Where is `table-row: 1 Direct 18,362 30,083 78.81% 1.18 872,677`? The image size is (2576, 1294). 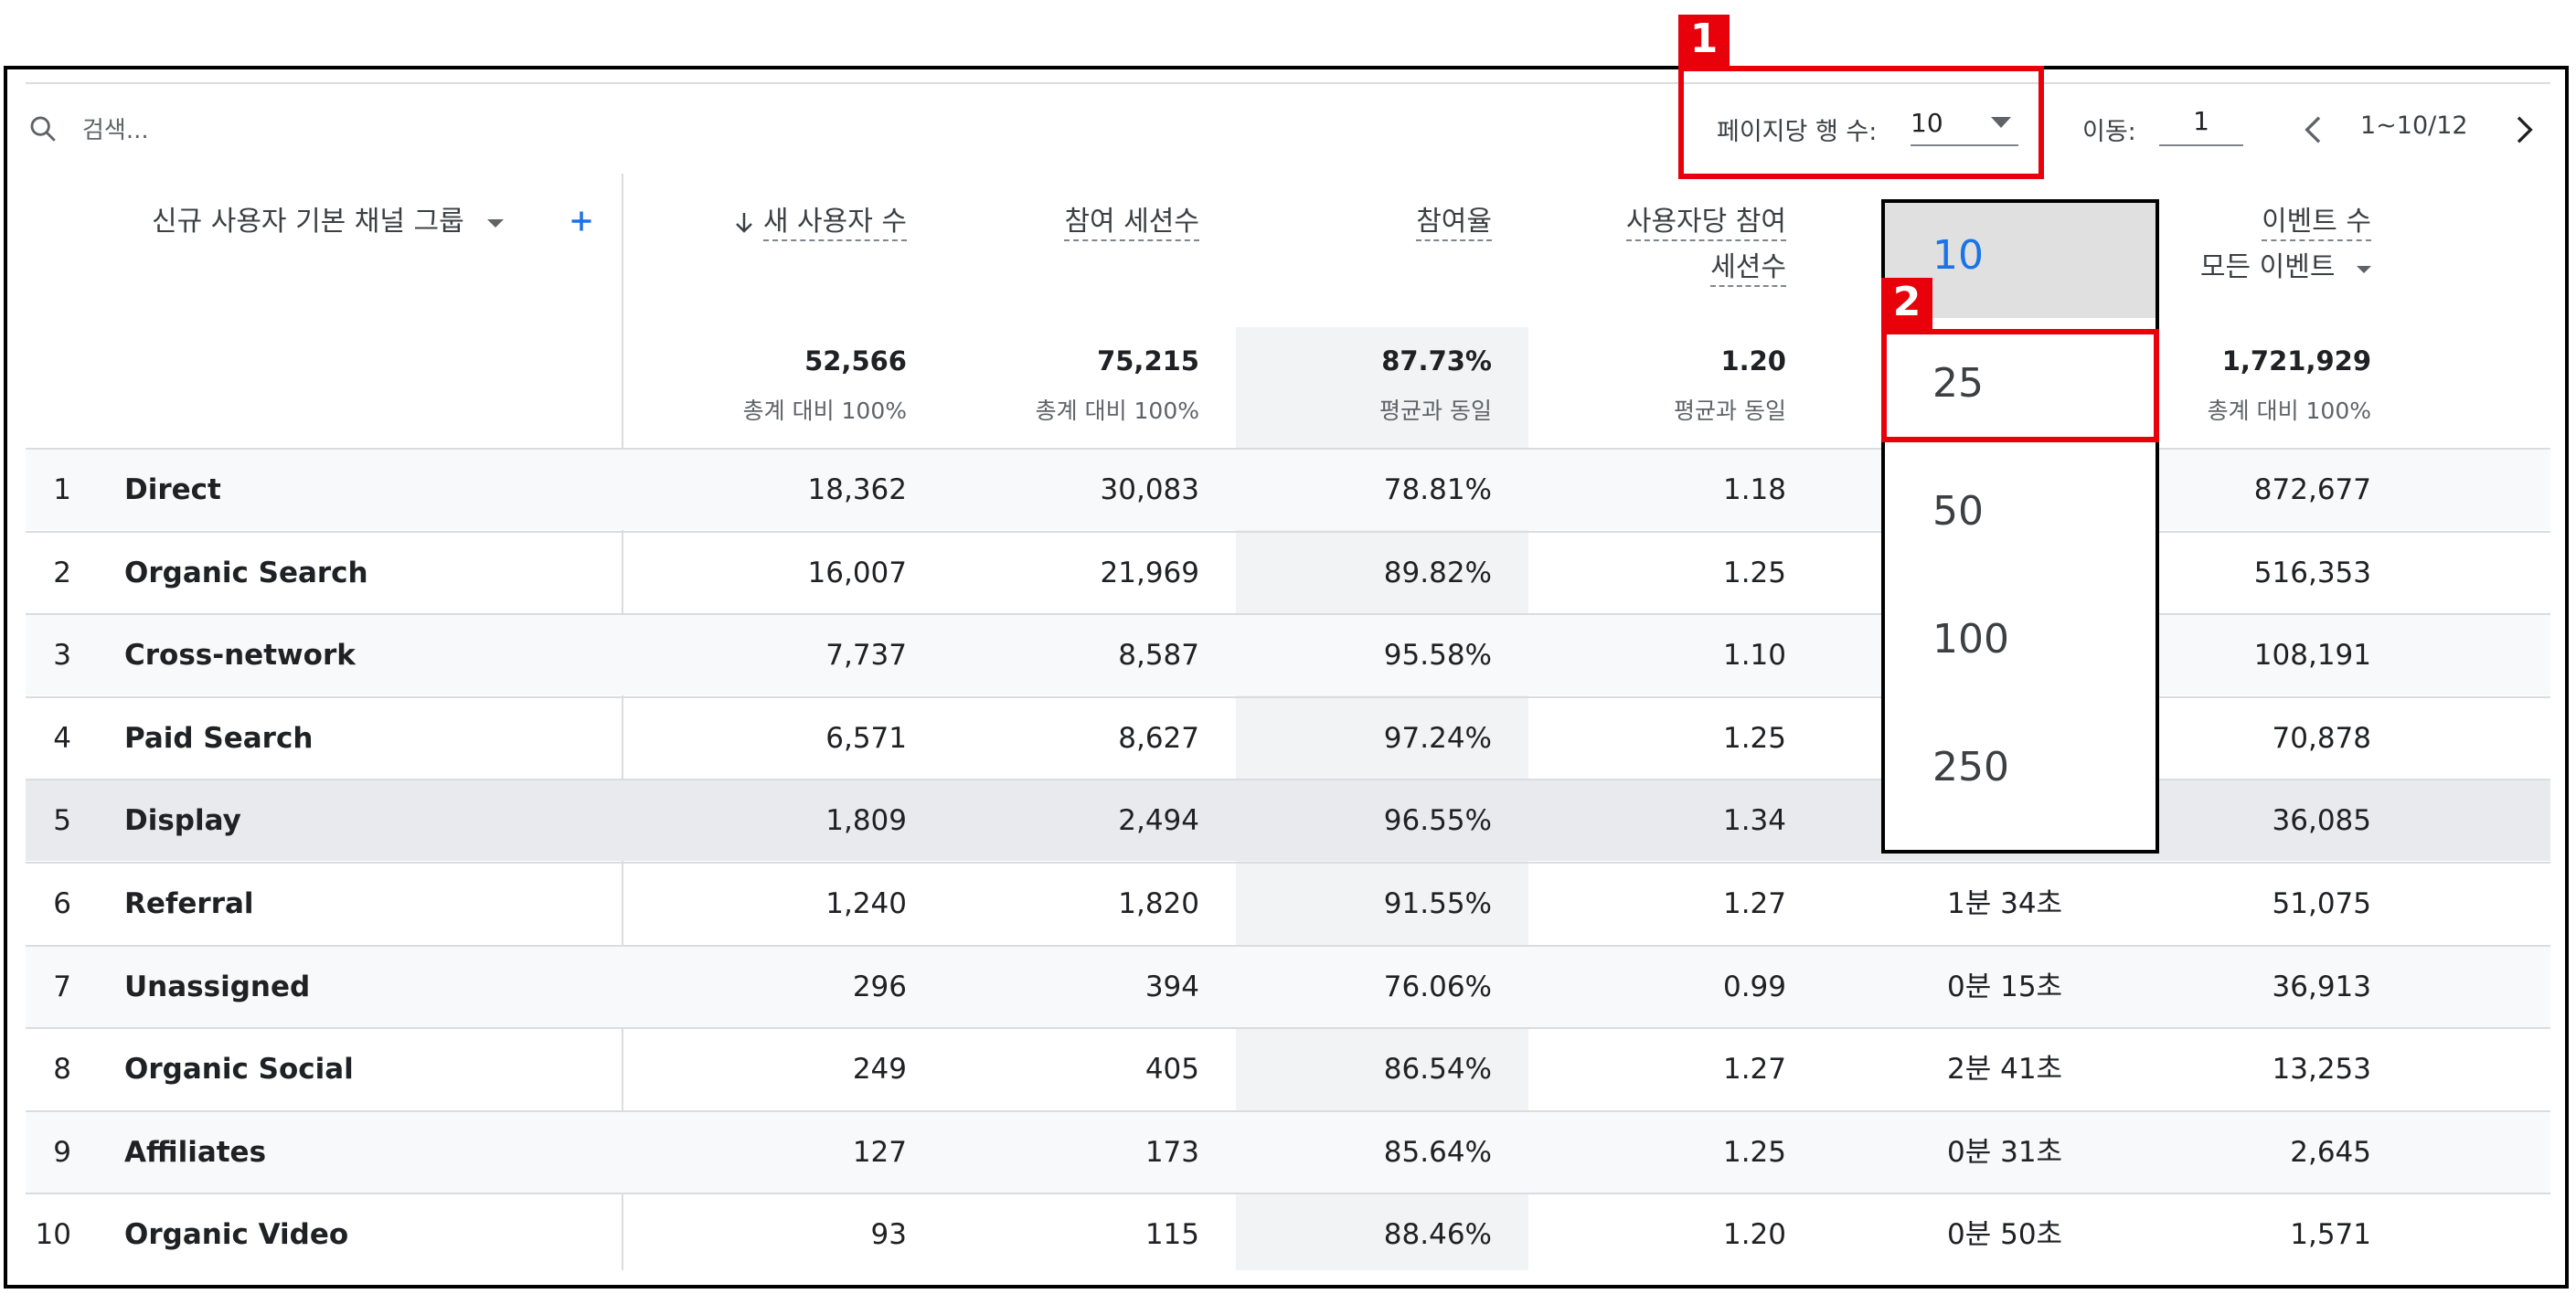
table-row: 1 Direct 18,362 30,083 78.81% 1.18 872,677 is located at coordinates (1288, 489).